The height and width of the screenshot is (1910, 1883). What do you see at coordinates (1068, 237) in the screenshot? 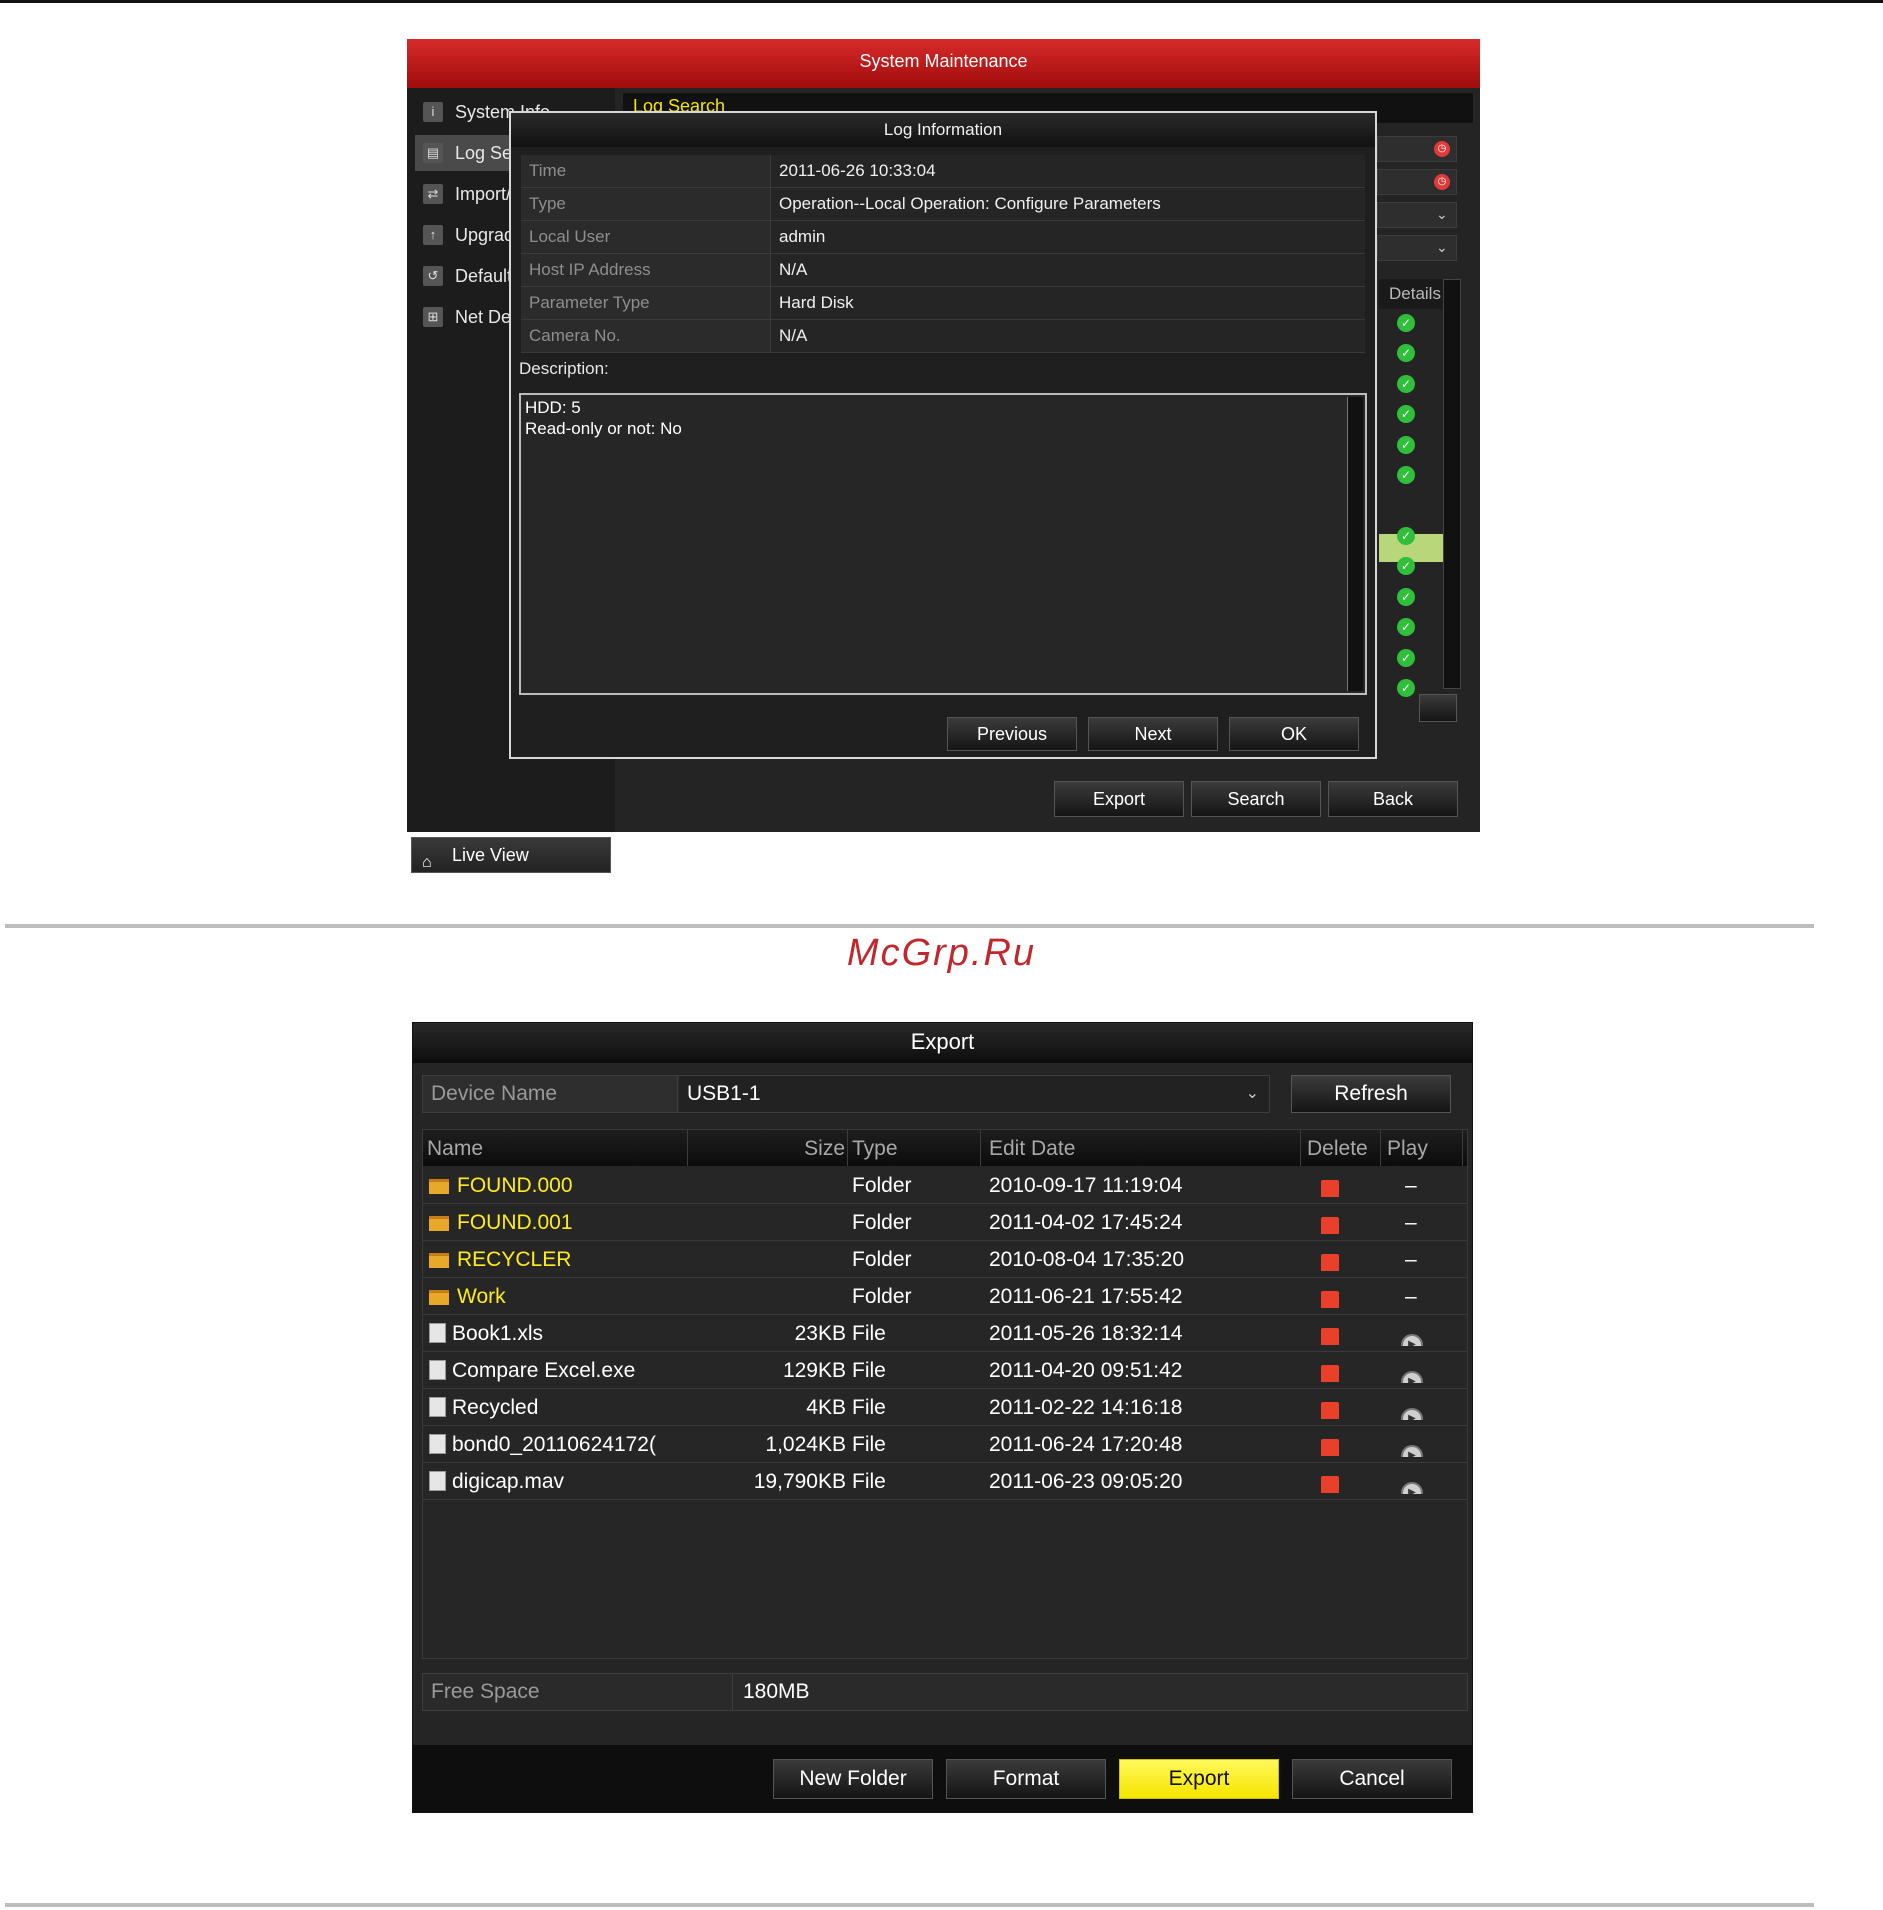
I see `info-value: admin` at bounding box center [1068, 237].